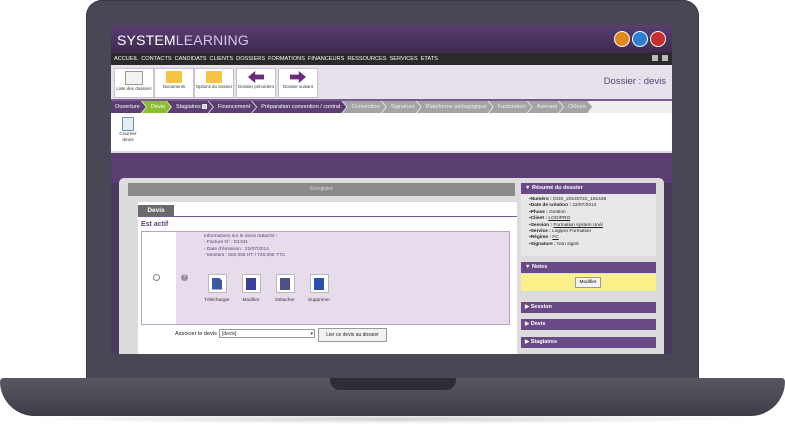 The image size is (785, 428). I want to click on nav-item-accueil: ACCUEIL, so click(126, 59).